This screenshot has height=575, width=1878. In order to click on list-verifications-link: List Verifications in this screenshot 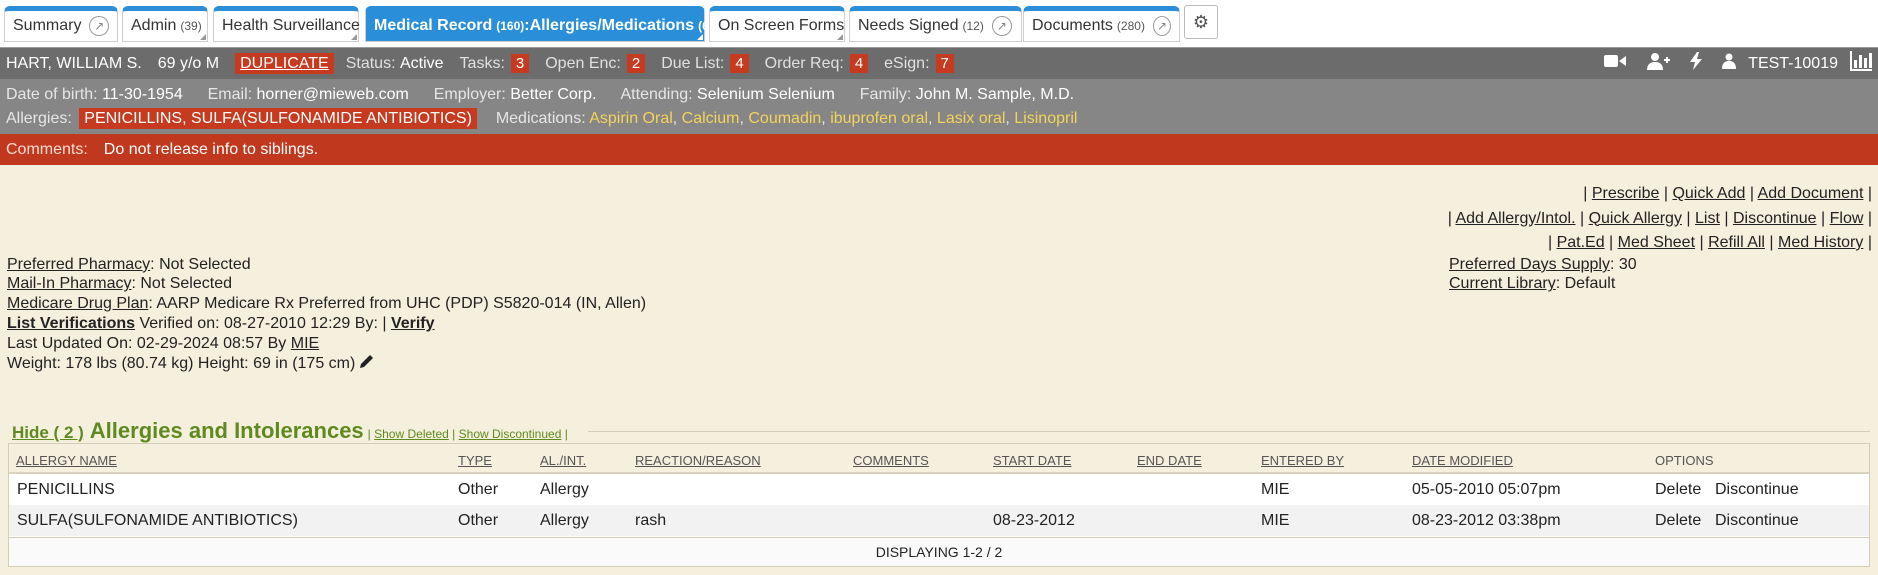, I will do `click(71, 323)`.